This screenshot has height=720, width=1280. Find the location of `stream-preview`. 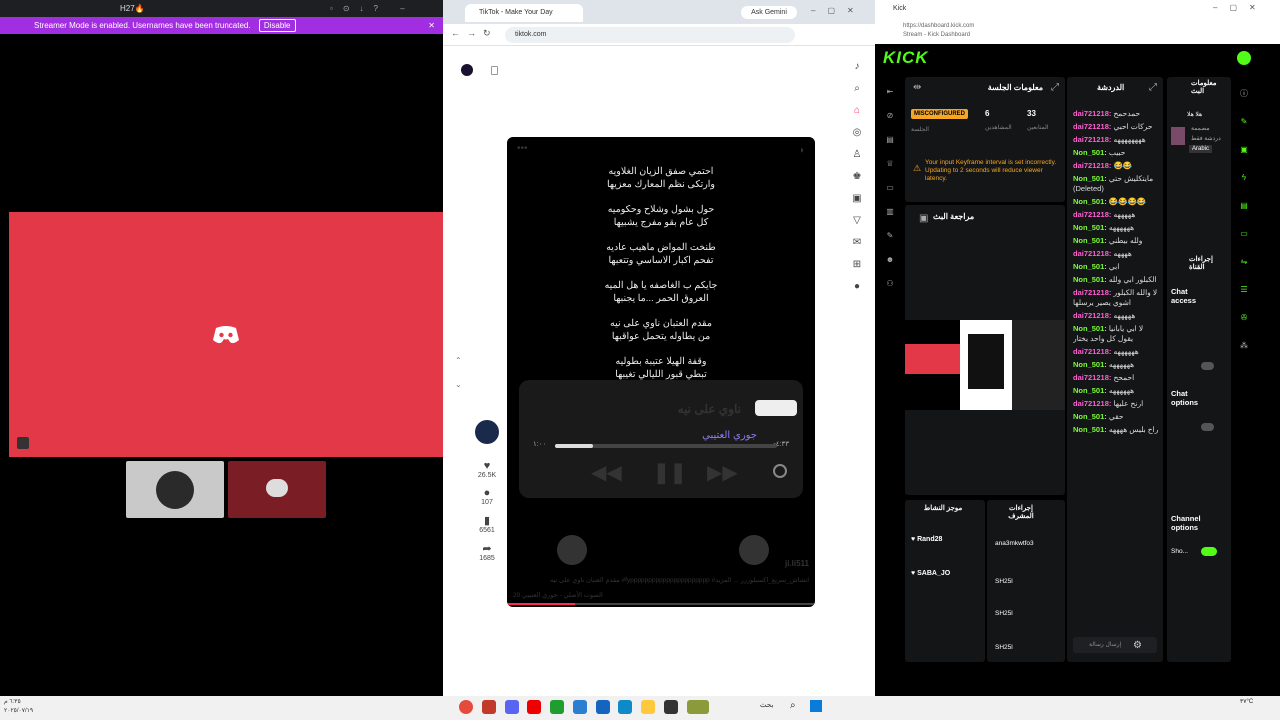

stream-preview is located at coordinates (985, 365).